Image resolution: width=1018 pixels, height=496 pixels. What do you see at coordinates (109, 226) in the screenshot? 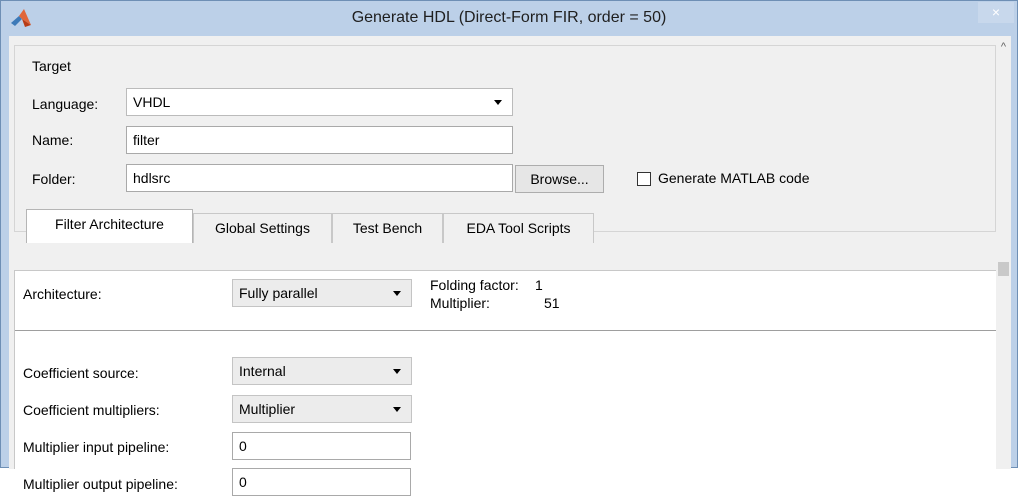
I see `tab-filter-architecture: Filter Architecture` at bounding box center [109, 226].